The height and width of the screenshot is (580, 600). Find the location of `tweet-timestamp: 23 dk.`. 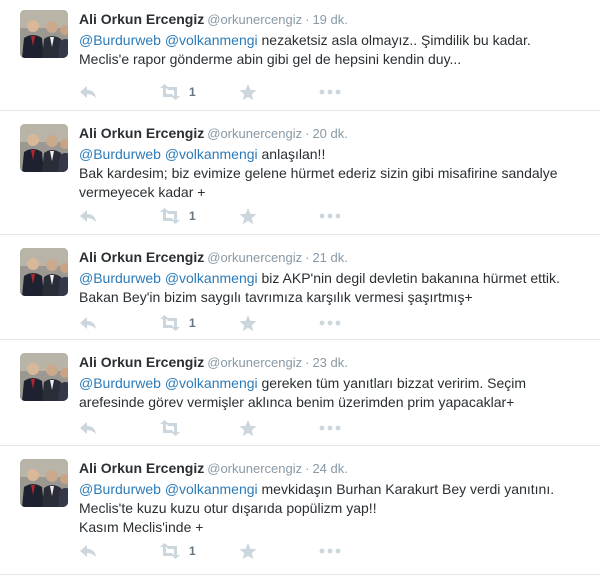

tweet-timestamp: 23 dk. is located at coordinates (329, 362).